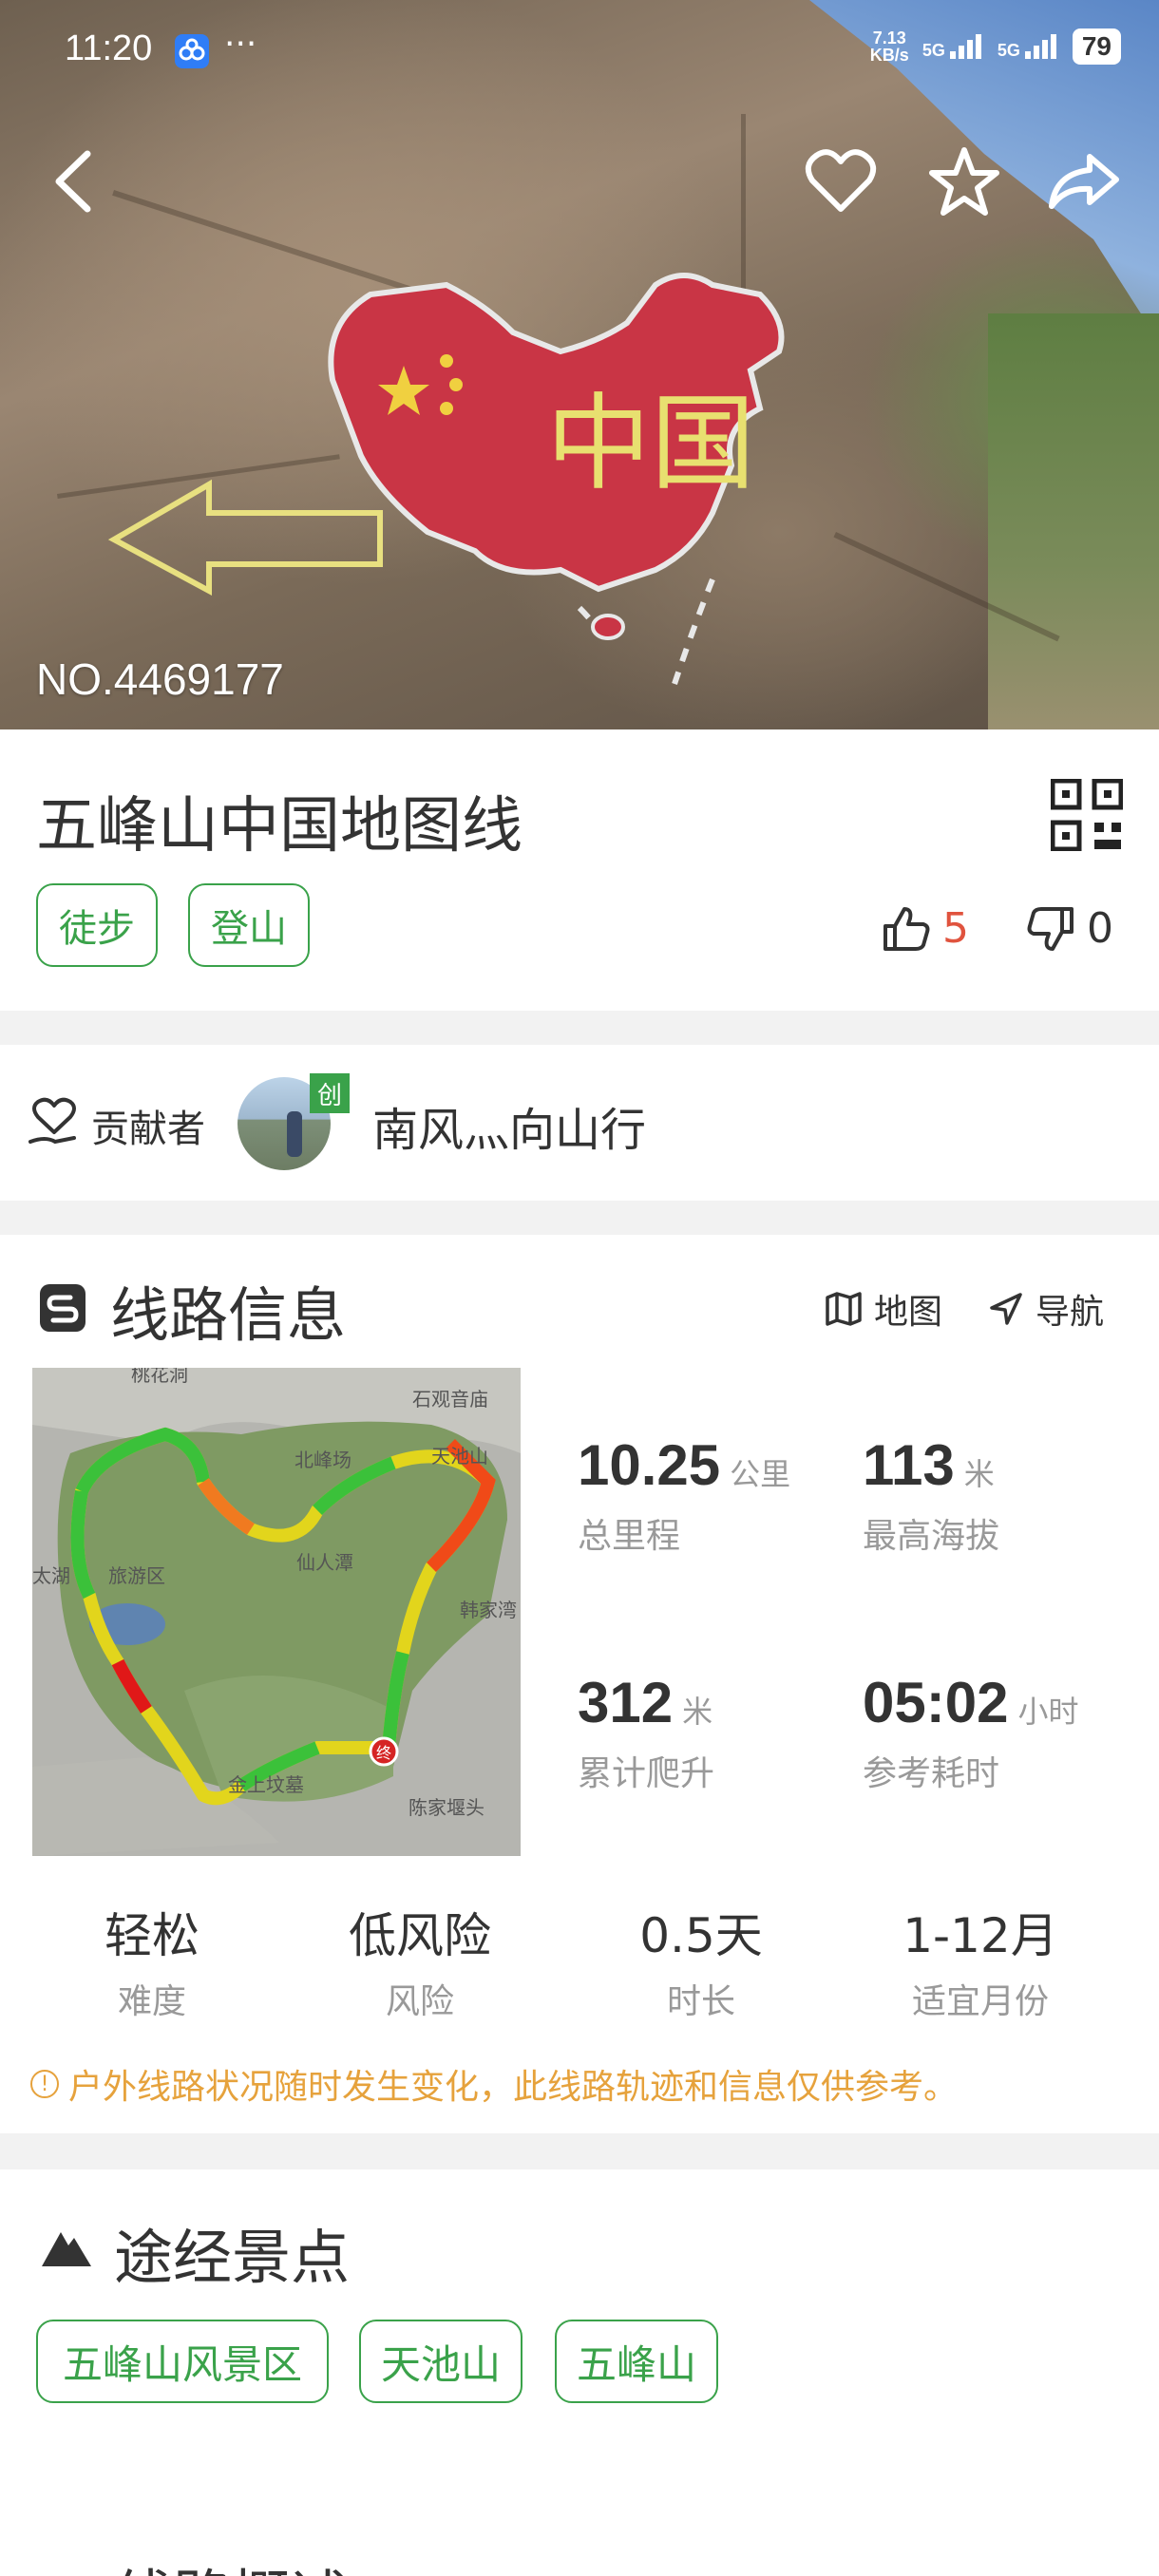 Image resolution: width=1159 pixels, height=2576 pixels. What do you see at coordinates (249, 925) in the screenshot?
I see `tag-climbing: 登山` at bounding box center [249, 925].